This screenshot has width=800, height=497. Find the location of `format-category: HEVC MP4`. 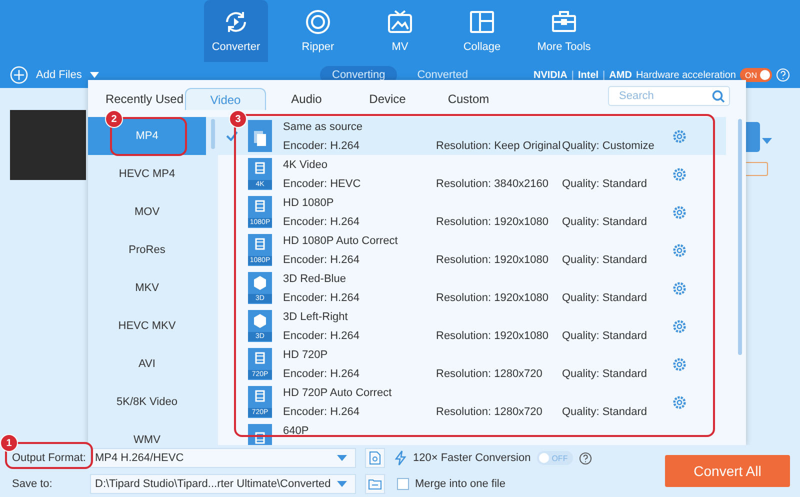

format-category: HEVC MP4 is located at coordinates (147, 174).